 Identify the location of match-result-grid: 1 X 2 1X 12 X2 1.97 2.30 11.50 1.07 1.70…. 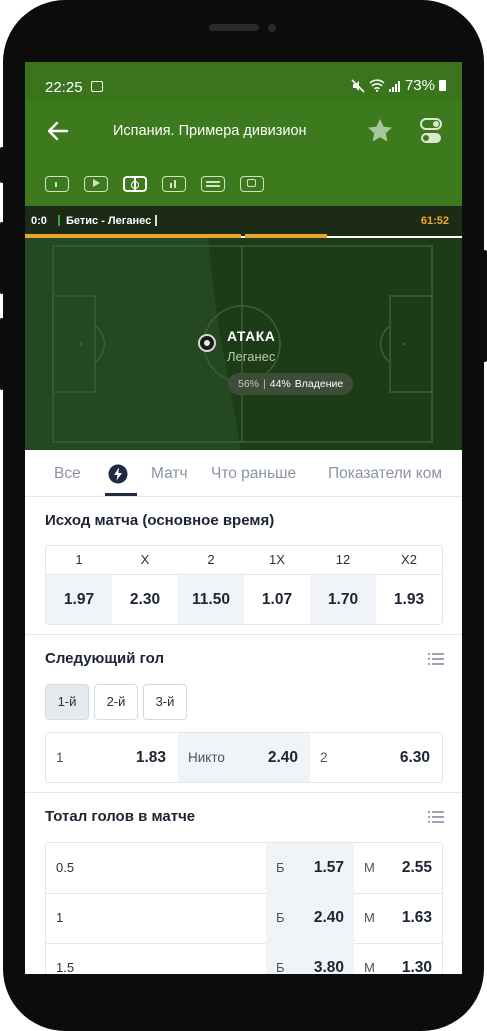
(244, 585).